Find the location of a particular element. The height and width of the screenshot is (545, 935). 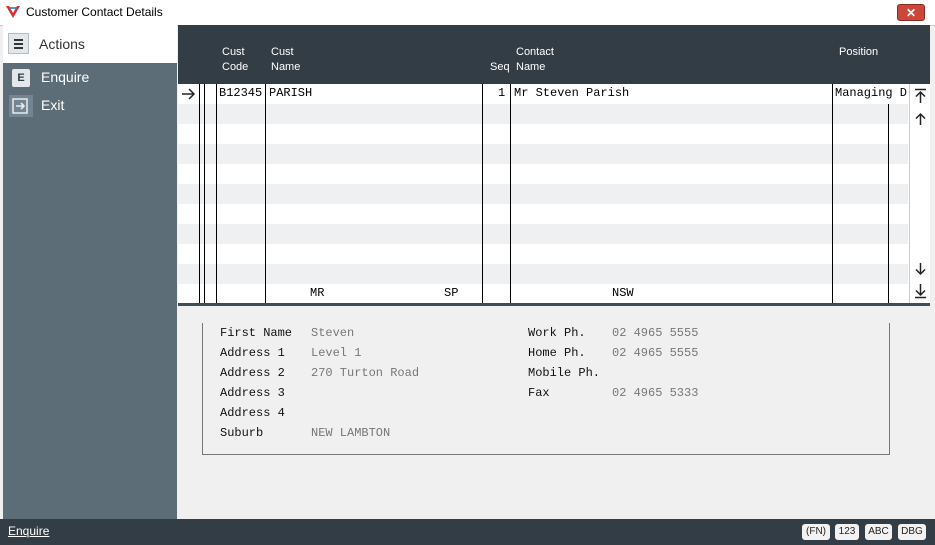

header-line: Contact is located at coordinates (535, 52).